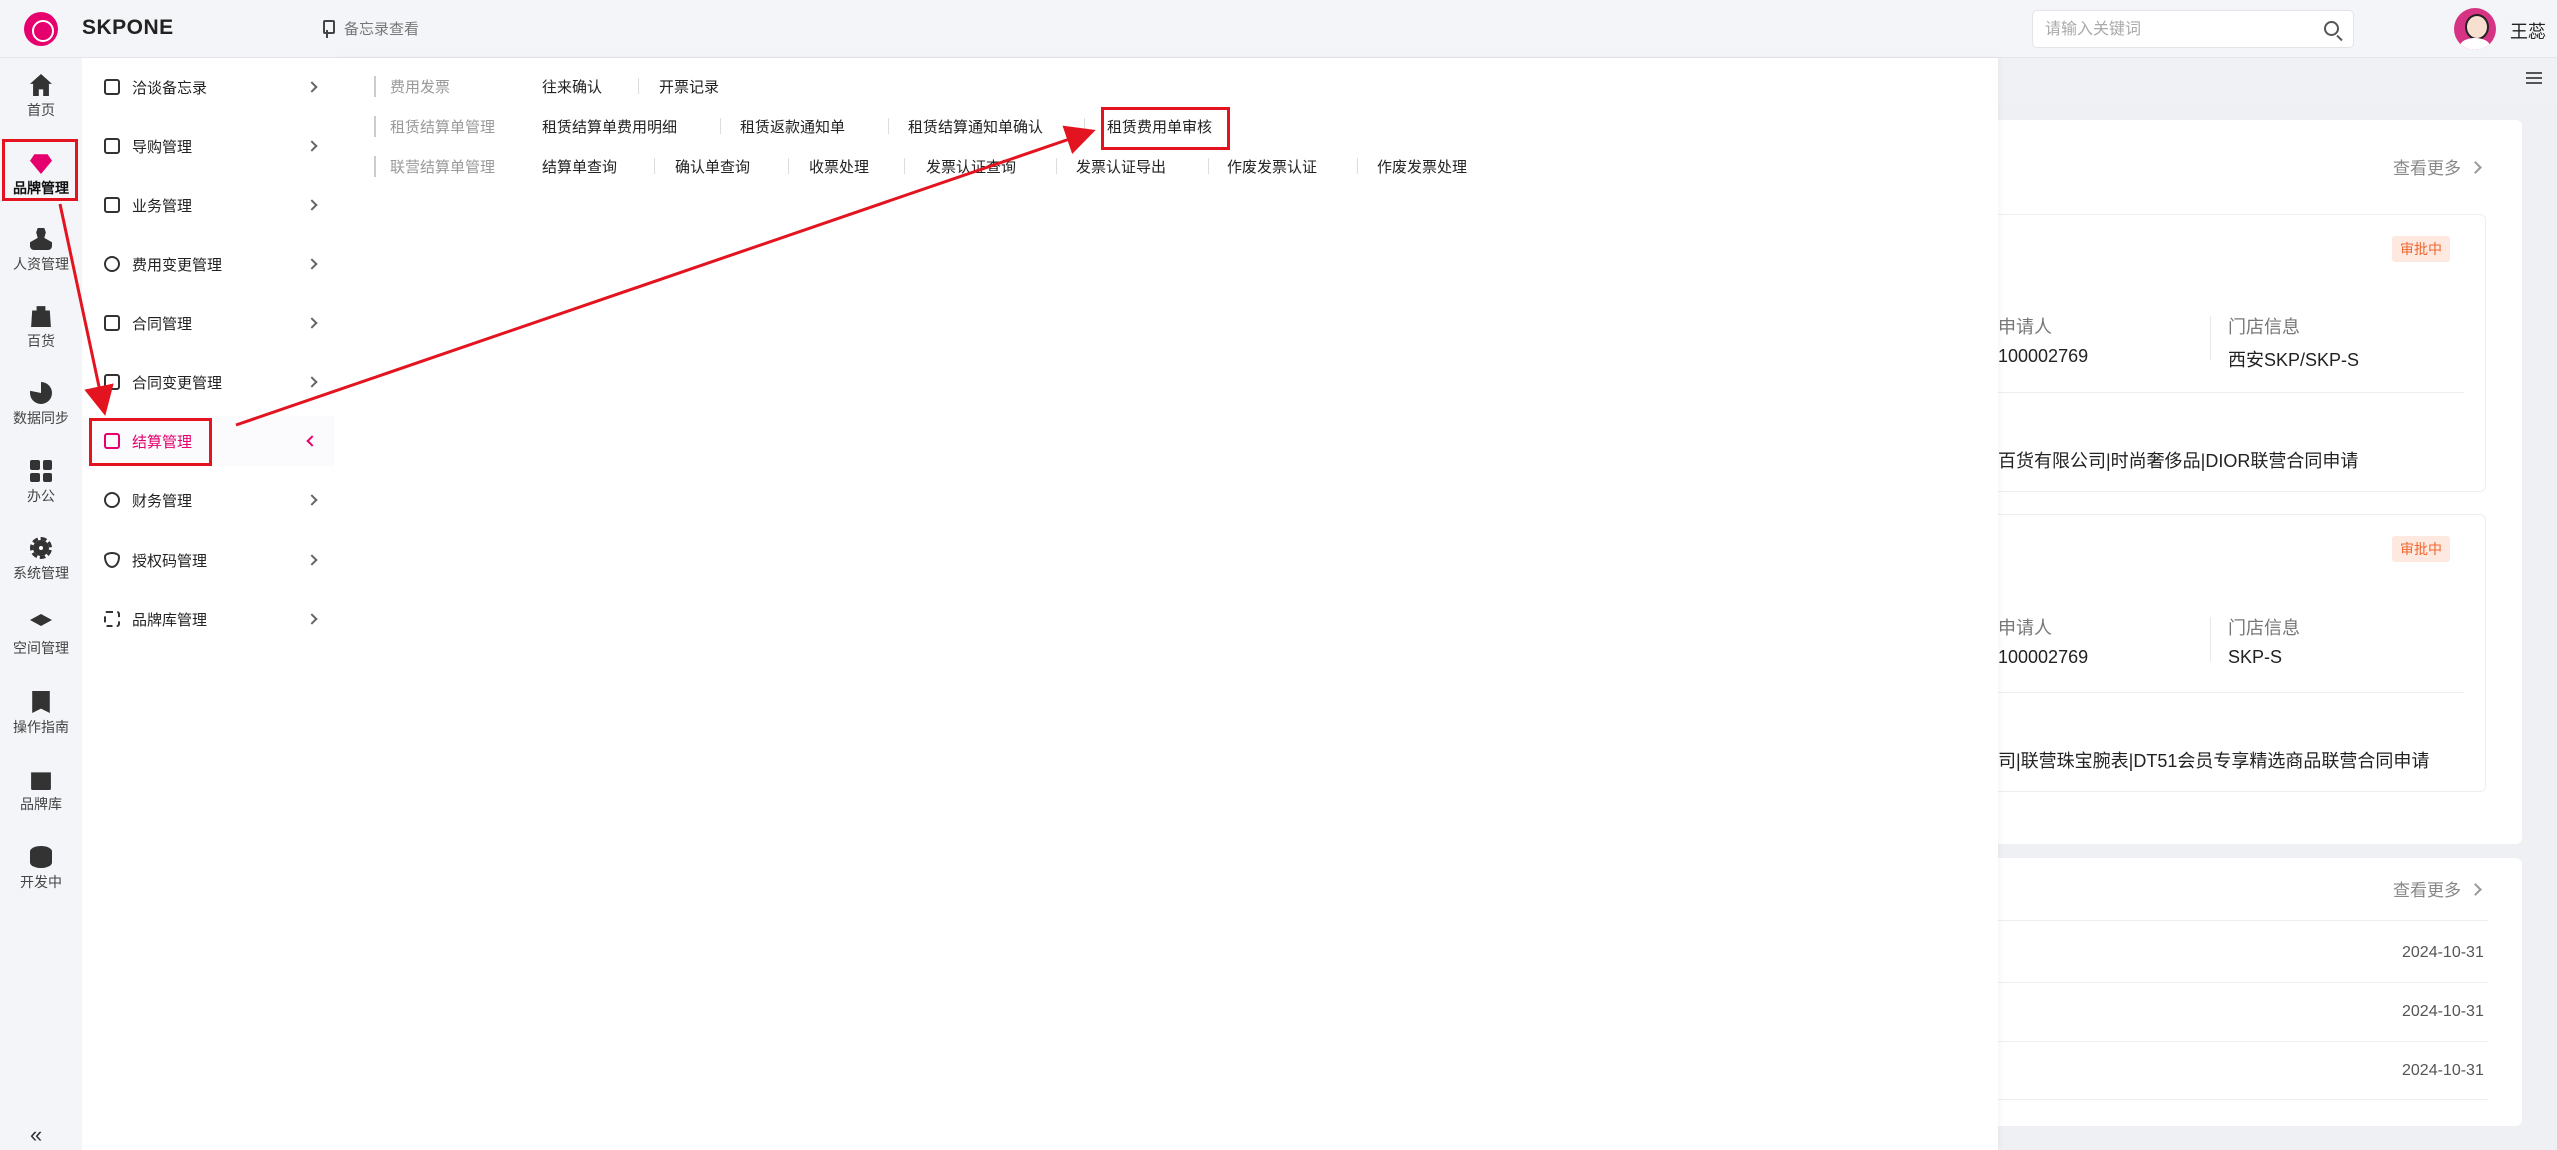 This screenshot has height=1150, width=2557. What do you see at coordinates (665, 276) in the screenshot?
I see `arrow-to-lease-fee-review` at bounding box center [665, 276].